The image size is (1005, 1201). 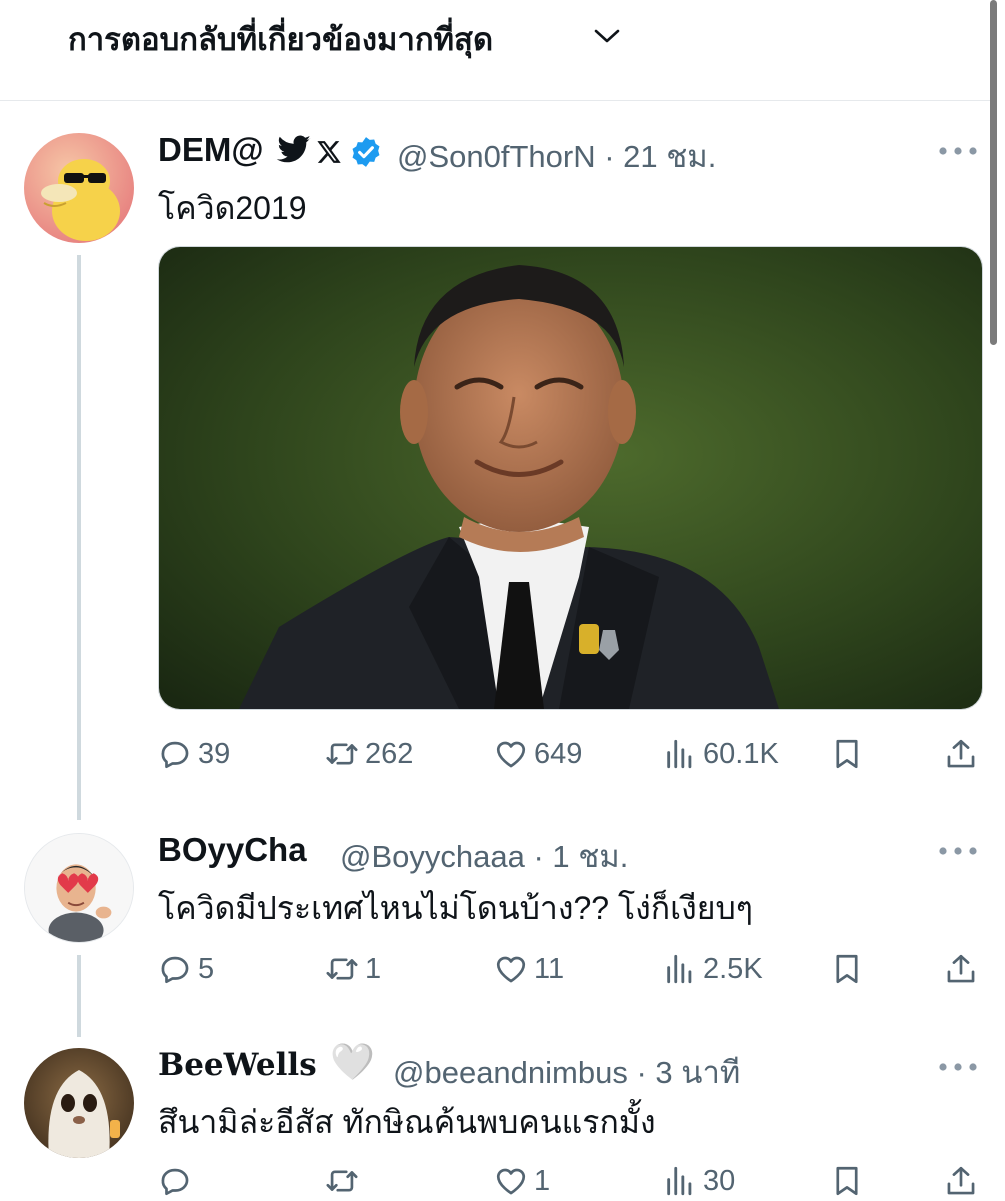 I want to click on author-handle-time: @Boyychaaa · 1 ชม., so click(x=484, y=856).